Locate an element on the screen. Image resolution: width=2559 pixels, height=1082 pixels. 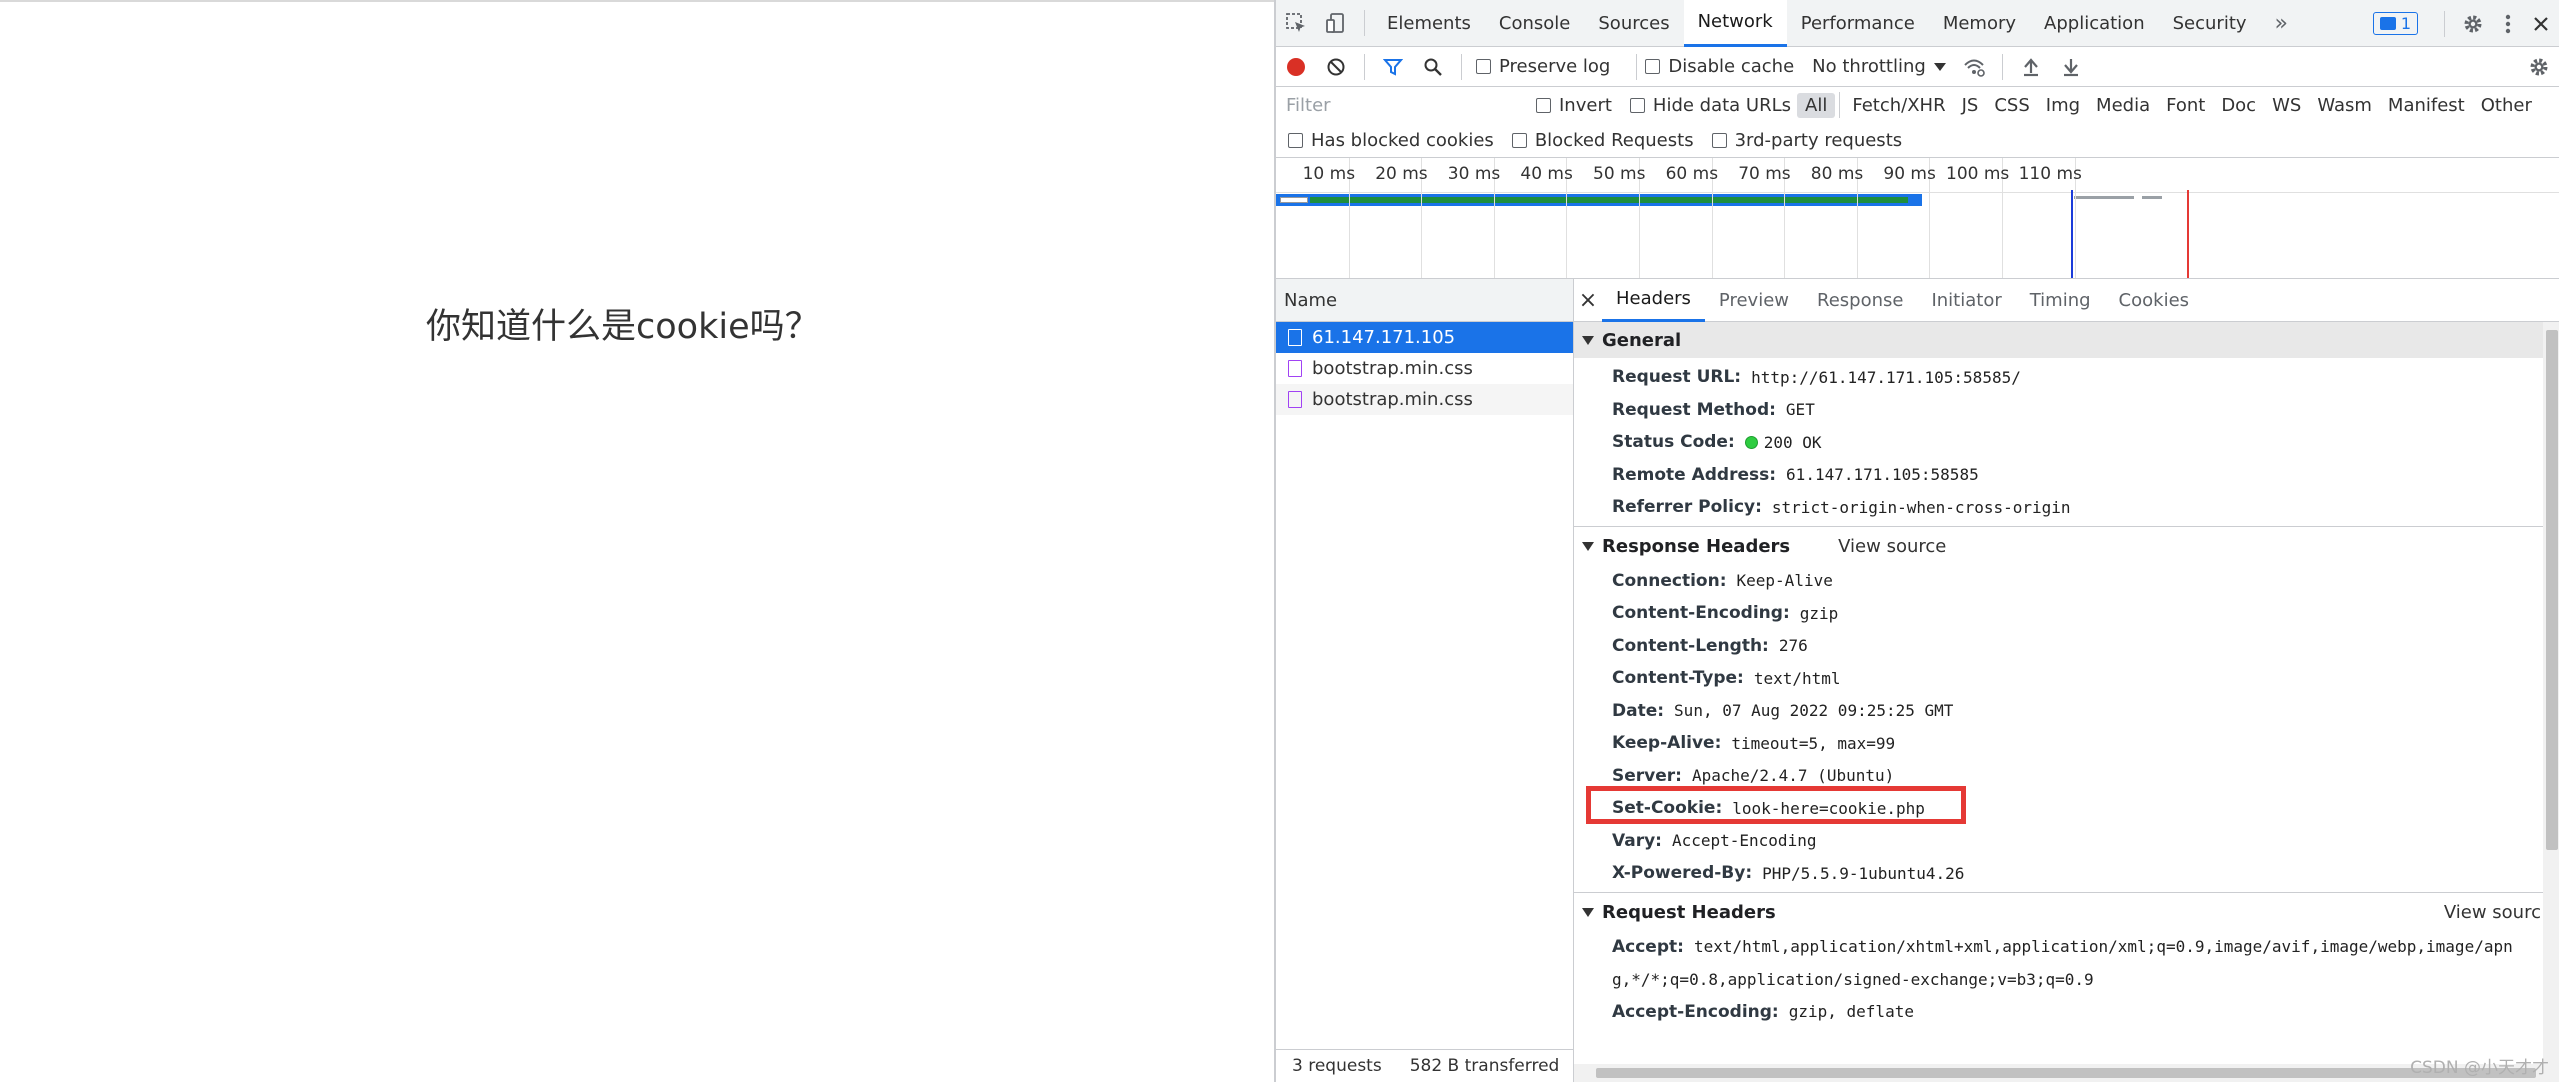
header-value: 200 OK is located at coordinates (1792, 442).